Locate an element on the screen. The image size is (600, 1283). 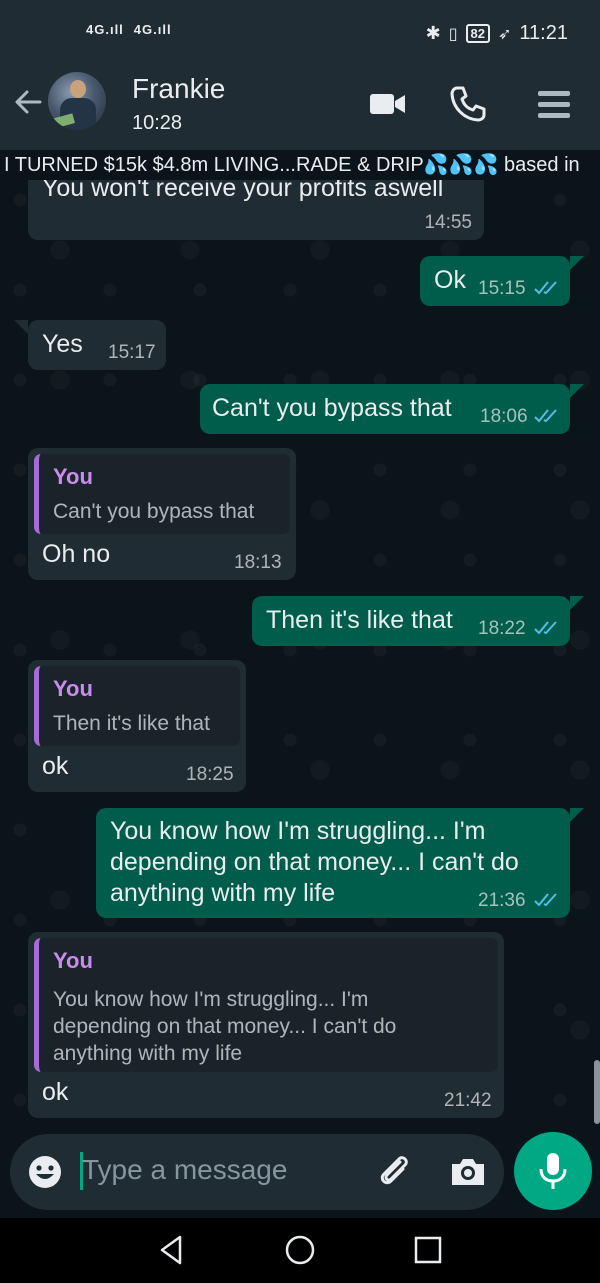
chat-header: Frankie 10:28 is located at coordinates (300, 104).